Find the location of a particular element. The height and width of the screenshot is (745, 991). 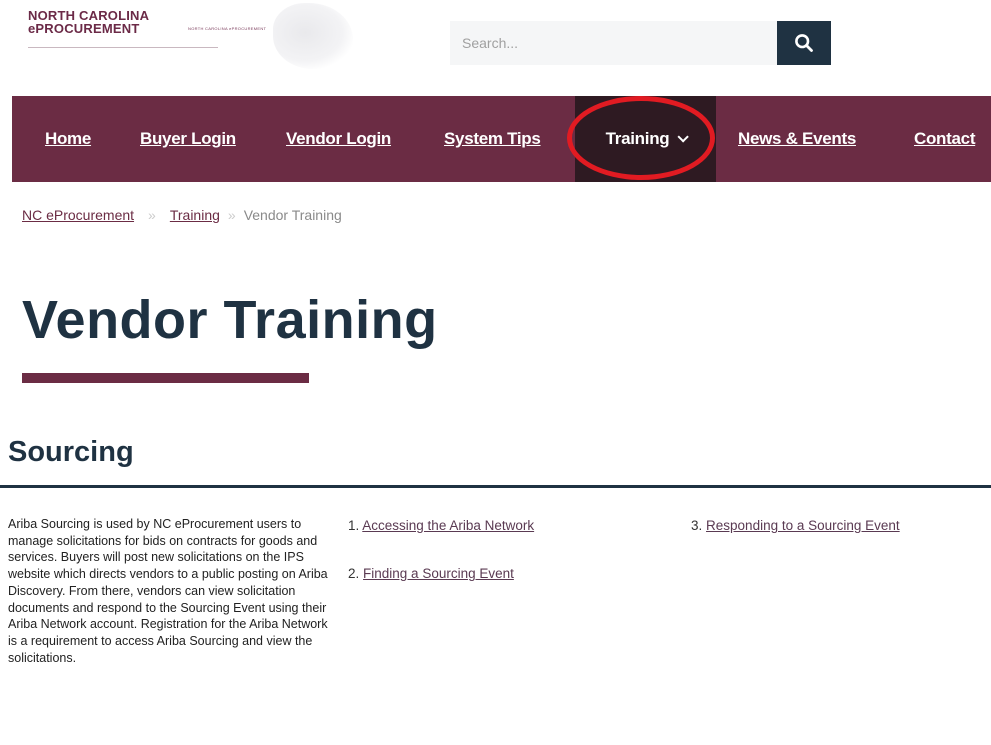

nav-training-label: Training is located at coordinates (637, 138).